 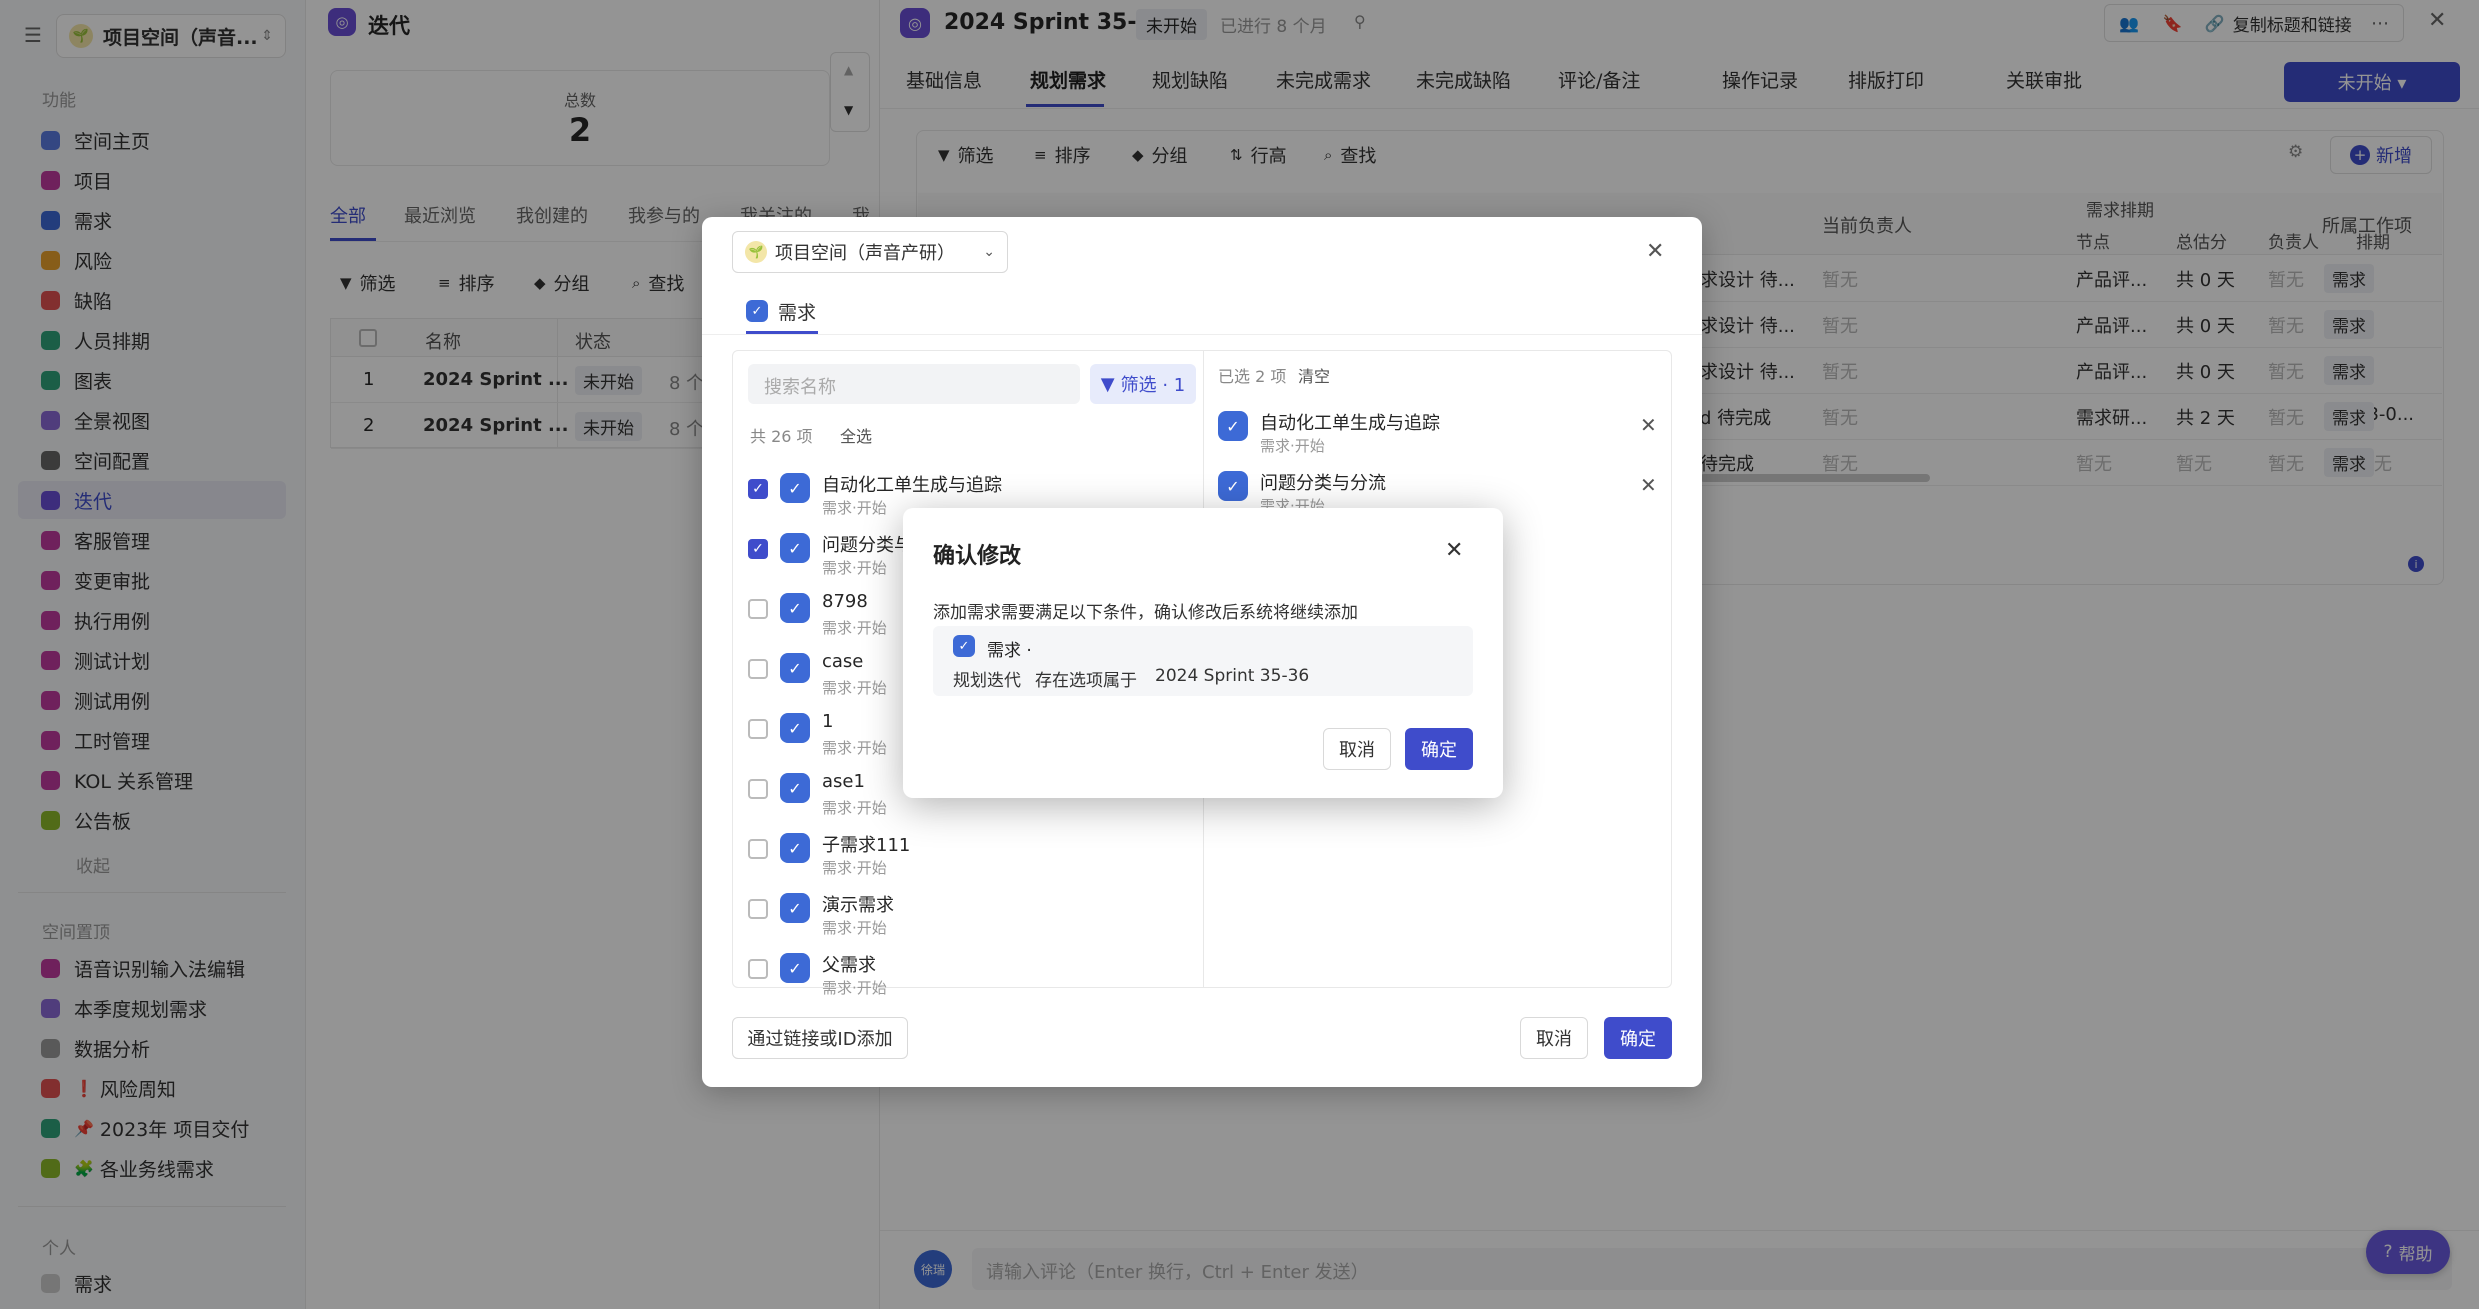 I want to click on funnel-icon: ▼, so click(x=1107, y=384).